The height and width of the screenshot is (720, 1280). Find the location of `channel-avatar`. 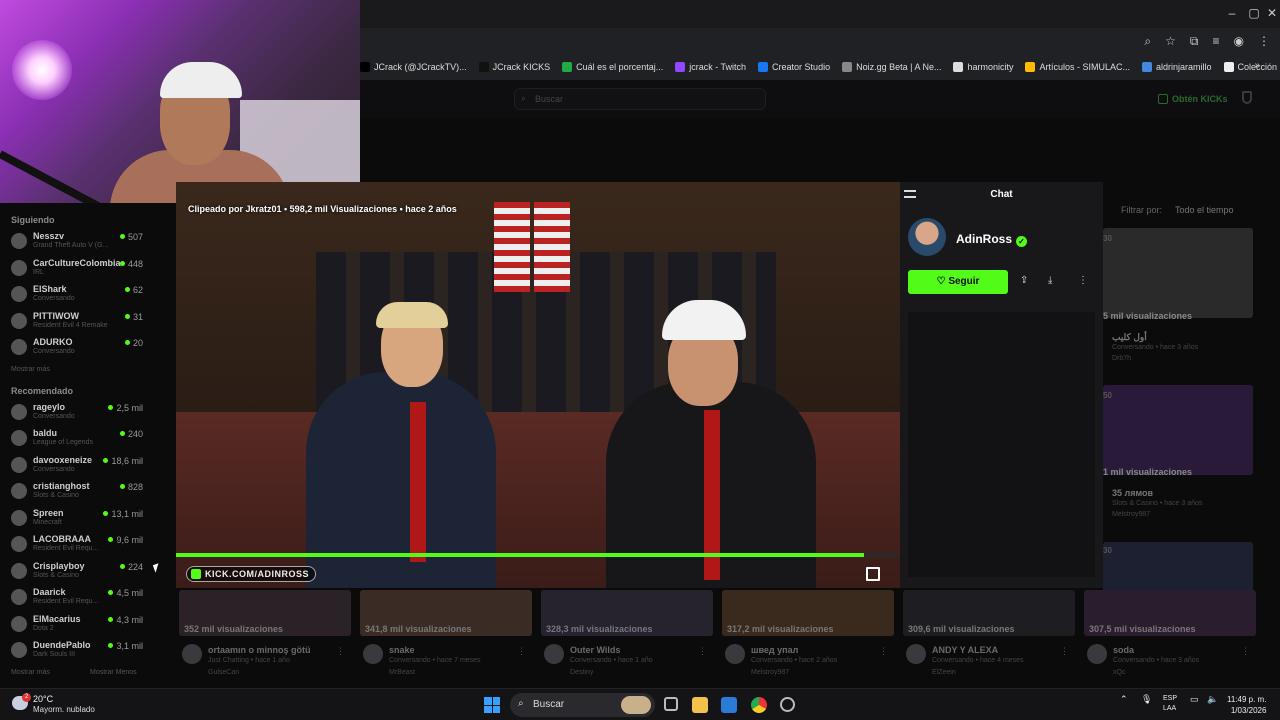

channel-avatar is located at coordinates (927, 237).